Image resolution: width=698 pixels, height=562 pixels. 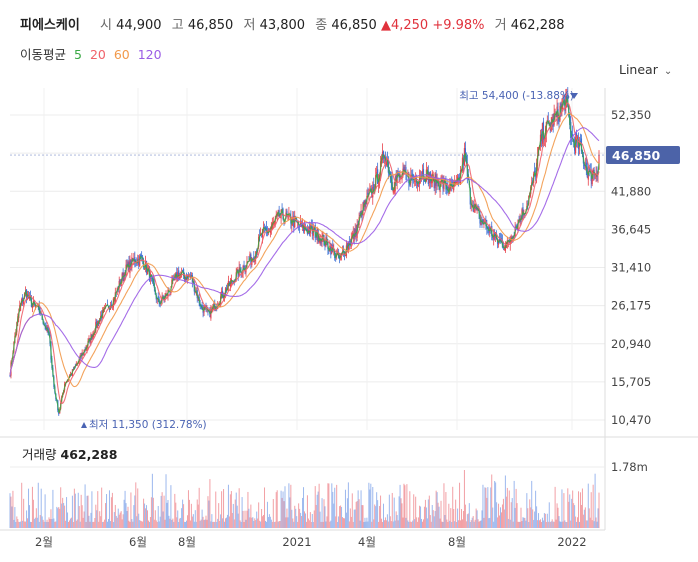 I want to click on y-tick-label: 26,175, so click(x=631, y=306).